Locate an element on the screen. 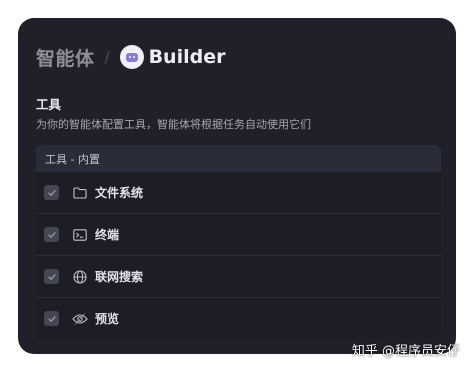  tool-row-terminal: 终端 is located at coordinates (238, 235).